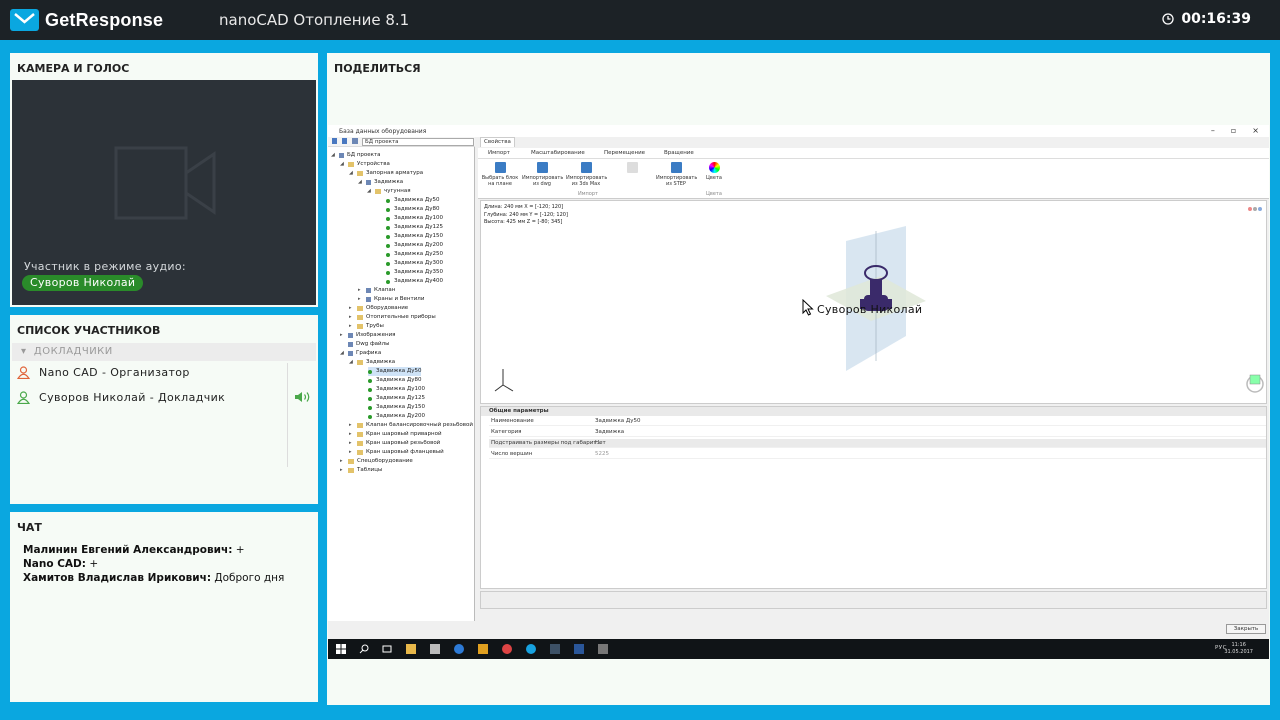 The width and height of the screenshot is (1280, 720). I want to click on file-explorer-icon, so click(411, 649).